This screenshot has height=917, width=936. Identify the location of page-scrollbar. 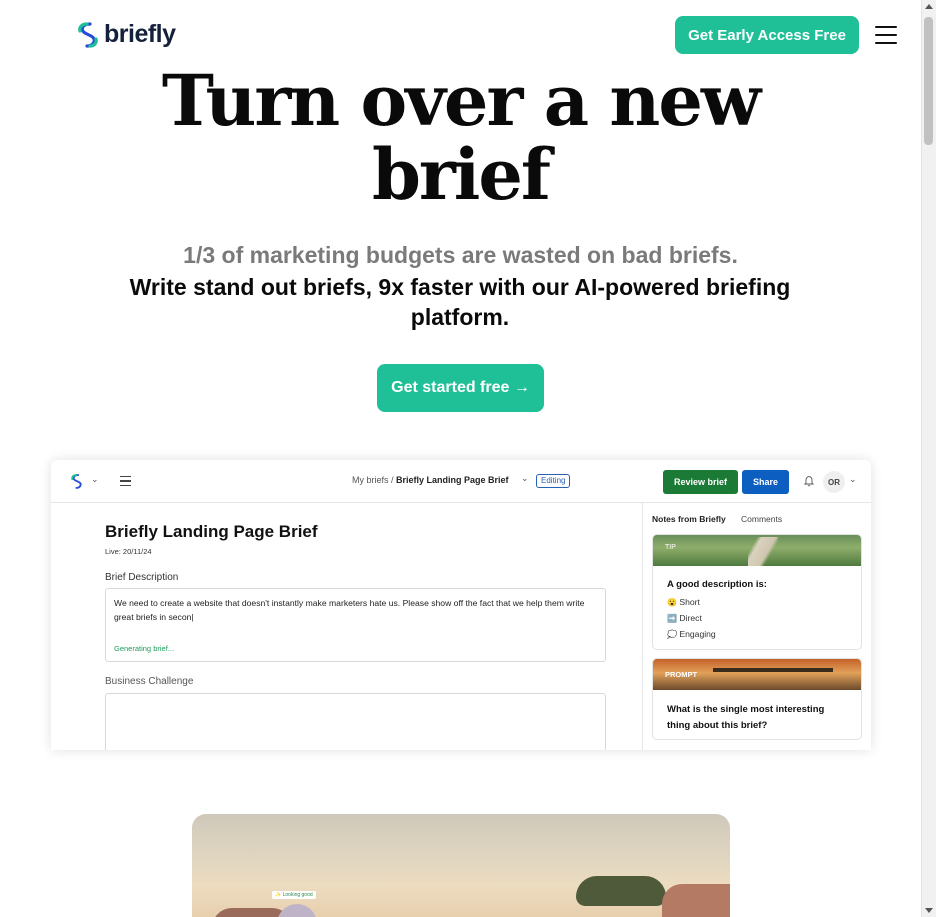
(928, 458).